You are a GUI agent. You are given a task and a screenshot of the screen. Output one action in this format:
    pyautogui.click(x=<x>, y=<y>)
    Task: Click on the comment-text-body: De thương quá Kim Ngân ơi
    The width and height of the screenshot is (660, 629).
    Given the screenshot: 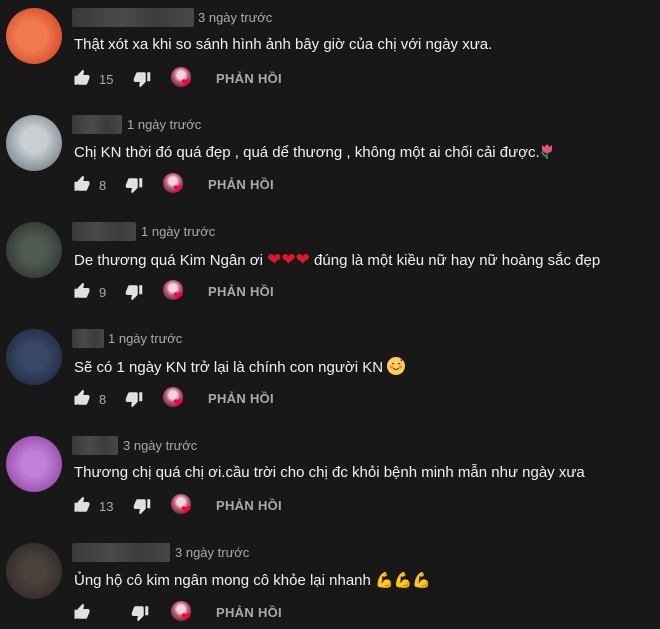 What is the action you would take?
    pyautogui.click(x=171, y=260)
    